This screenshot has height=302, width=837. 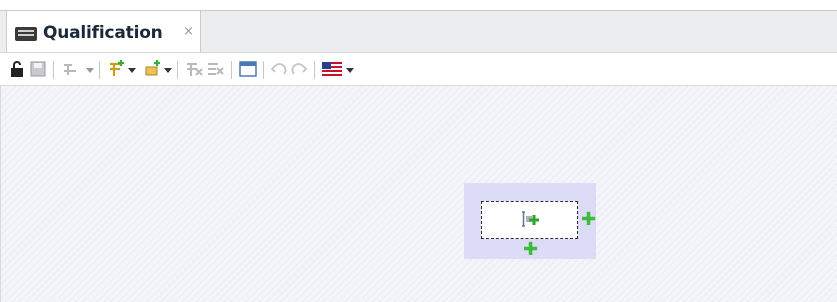 I want to click on editor-tab-bar: Qualification ⨯, so click(x=418, y=31).